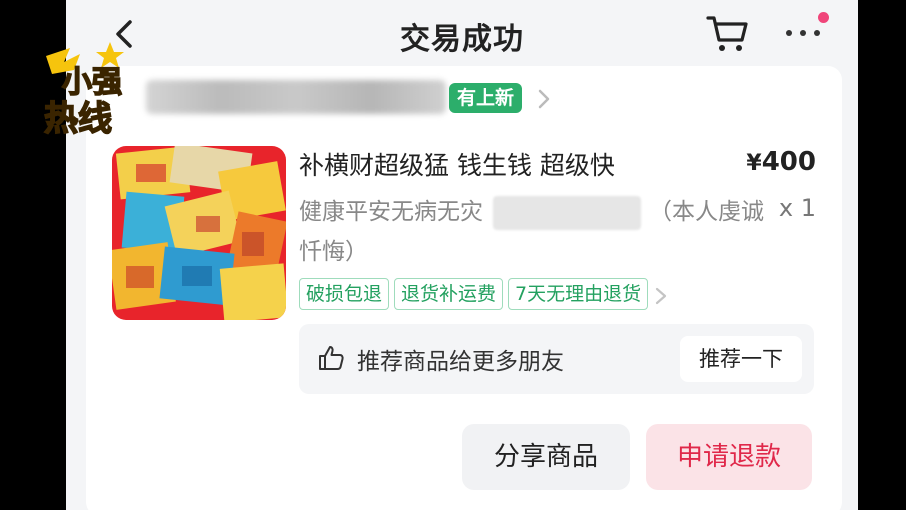 This screenshot has width=906, height=510. I want to click on spec-blurred, so click(567, 212).